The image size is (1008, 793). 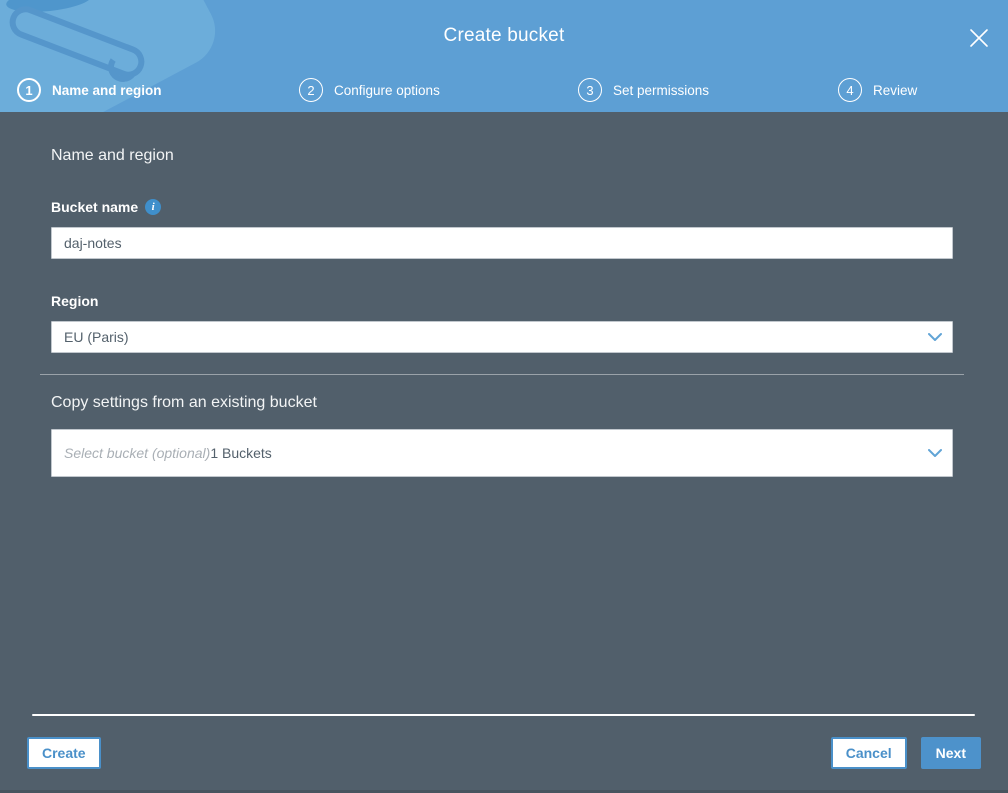 I want to click on bucket-count-text: 1 Buckets, so click(x=241, y=453).